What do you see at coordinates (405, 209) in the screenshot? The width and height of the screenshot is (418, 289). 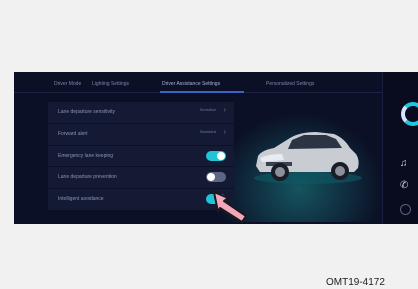 I see `home-icon` at bounding box center [405, 209].